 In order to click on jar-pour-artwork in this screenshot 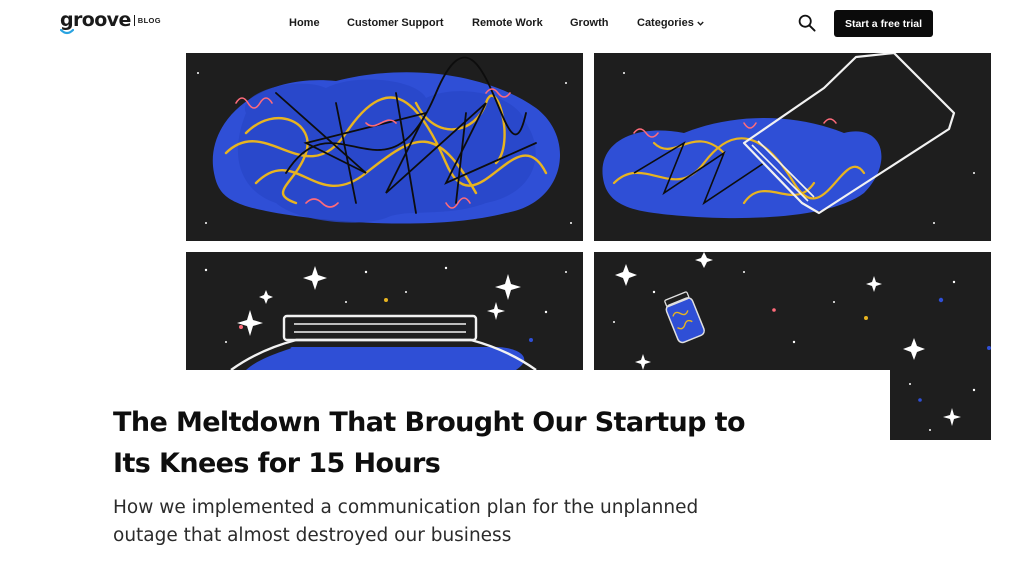, I will do `click(788, 138)`.